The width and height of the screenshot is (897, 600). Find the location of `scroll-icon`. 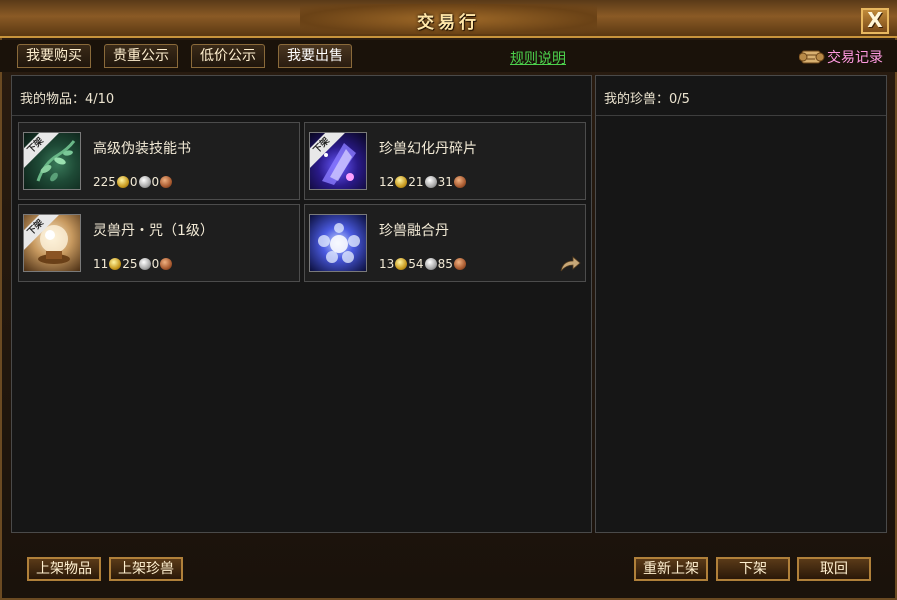

scroll-icon is located at coordinates (812, 57).